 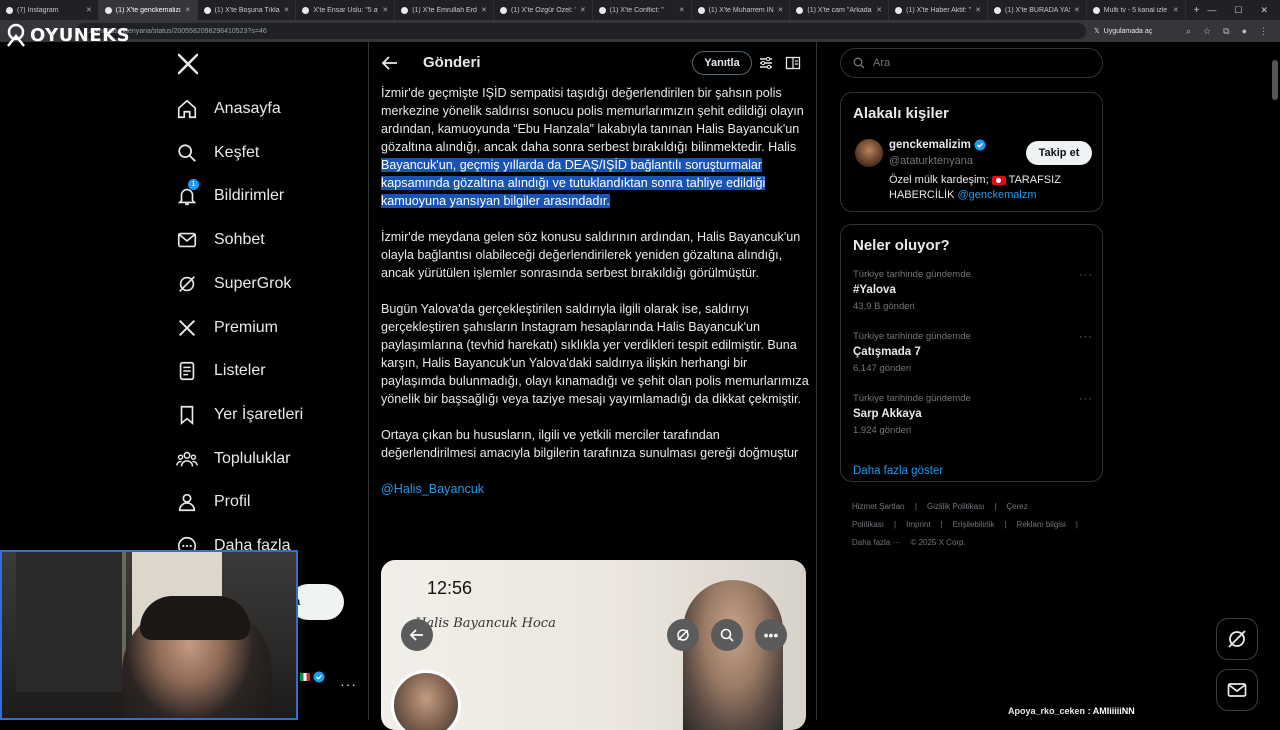 I want to click on media-search-button, so click(x=727, y=635).